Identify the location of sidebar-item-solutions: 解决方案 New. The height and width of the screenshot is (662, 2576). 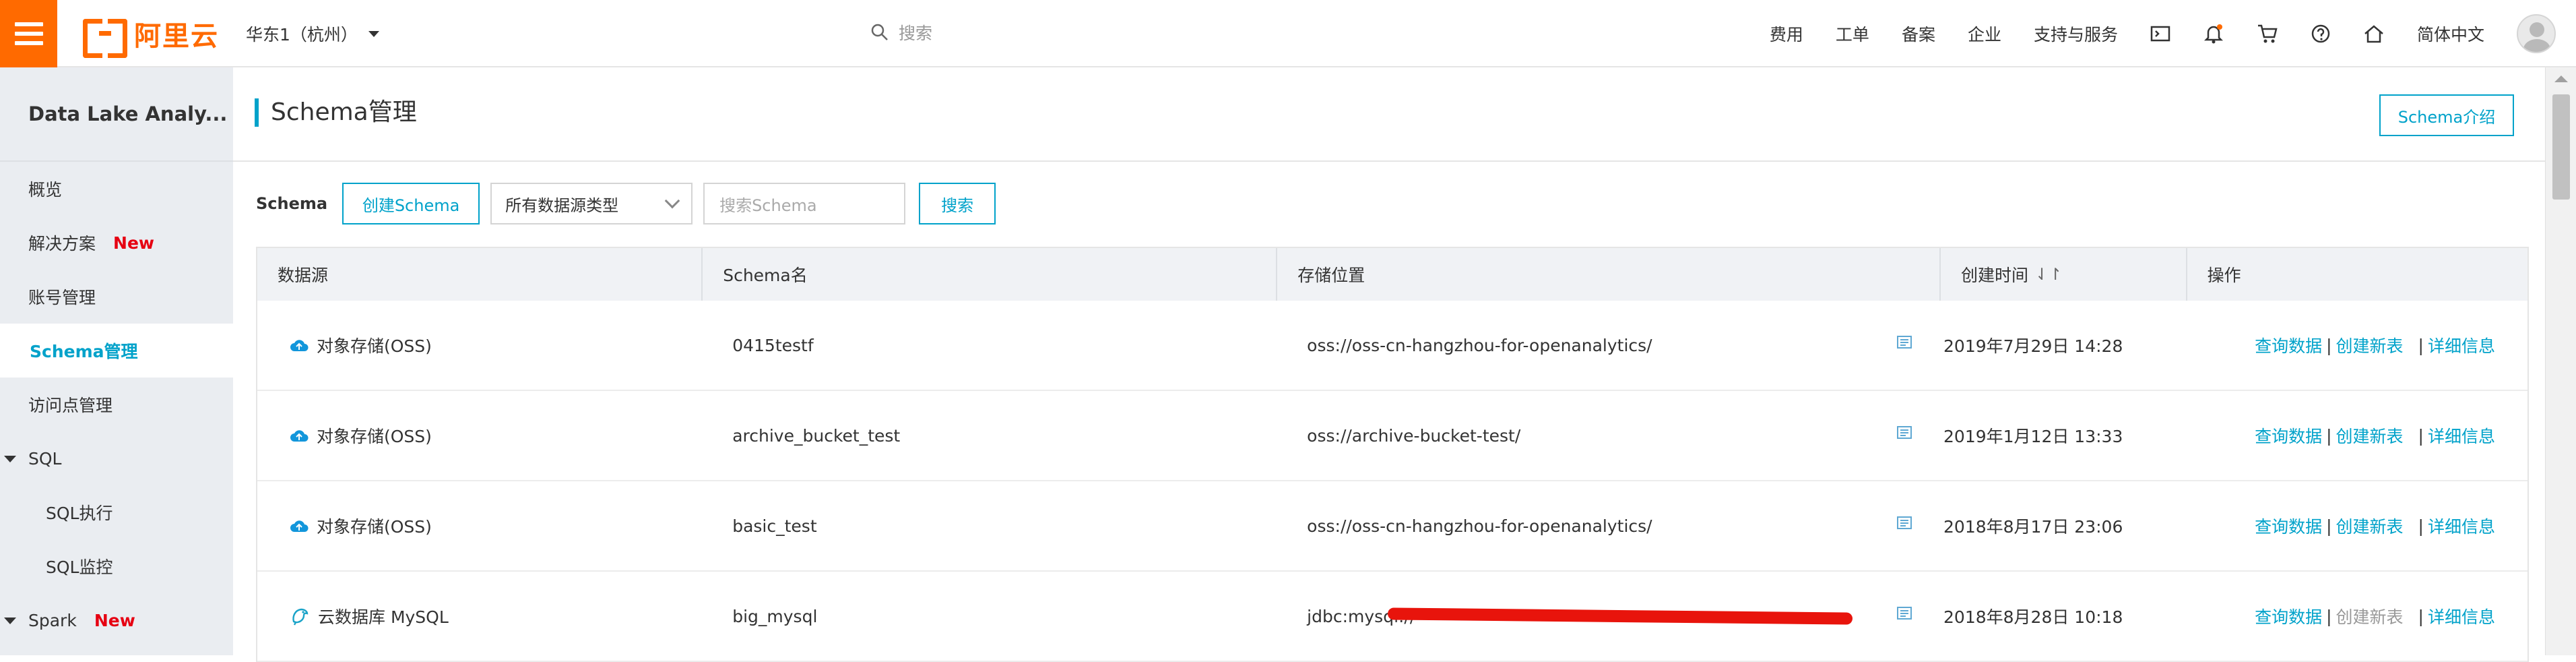
(116, 243).